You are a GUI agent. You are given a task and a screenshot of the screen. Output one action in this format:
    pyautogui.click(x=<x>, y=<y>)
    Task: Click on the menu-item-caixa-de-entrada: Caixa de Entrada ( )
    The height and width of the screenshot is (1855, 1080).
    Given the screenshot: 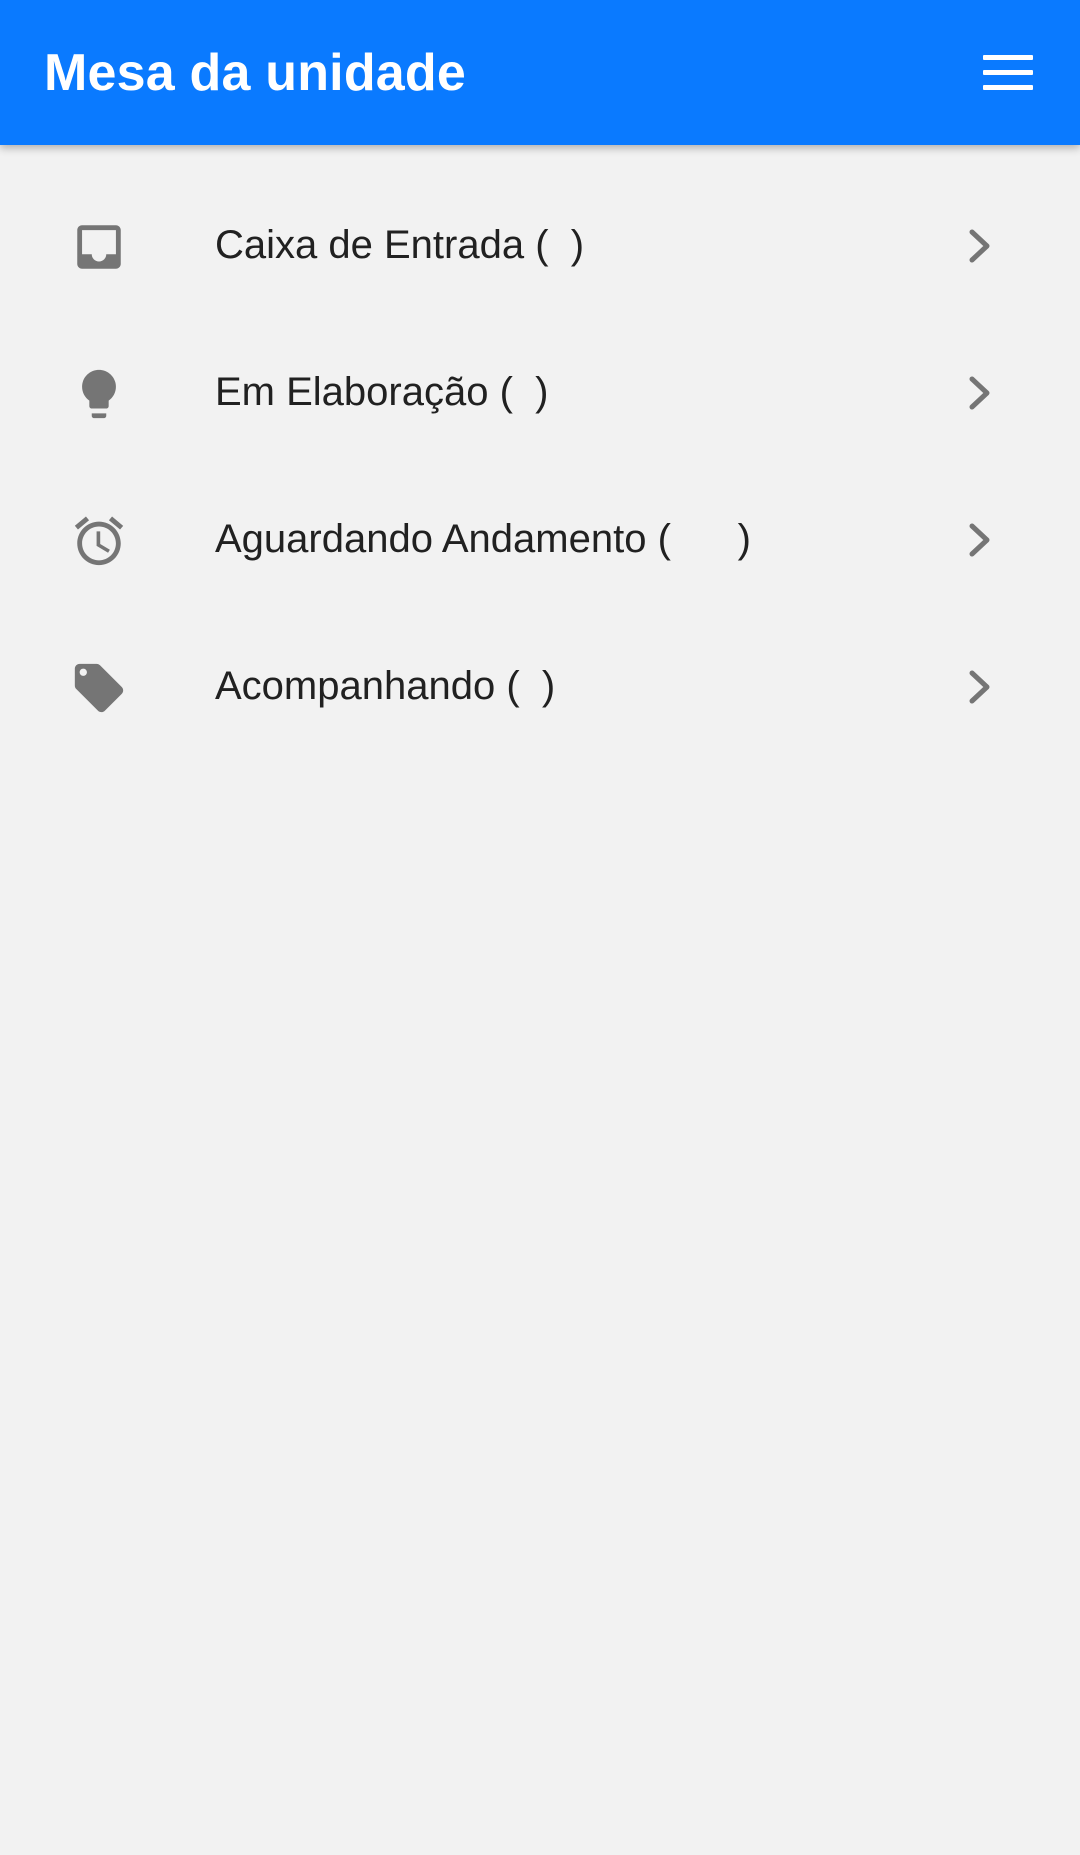 What is the action you would take?
    pyautogui.click(x=540, y=245)
    